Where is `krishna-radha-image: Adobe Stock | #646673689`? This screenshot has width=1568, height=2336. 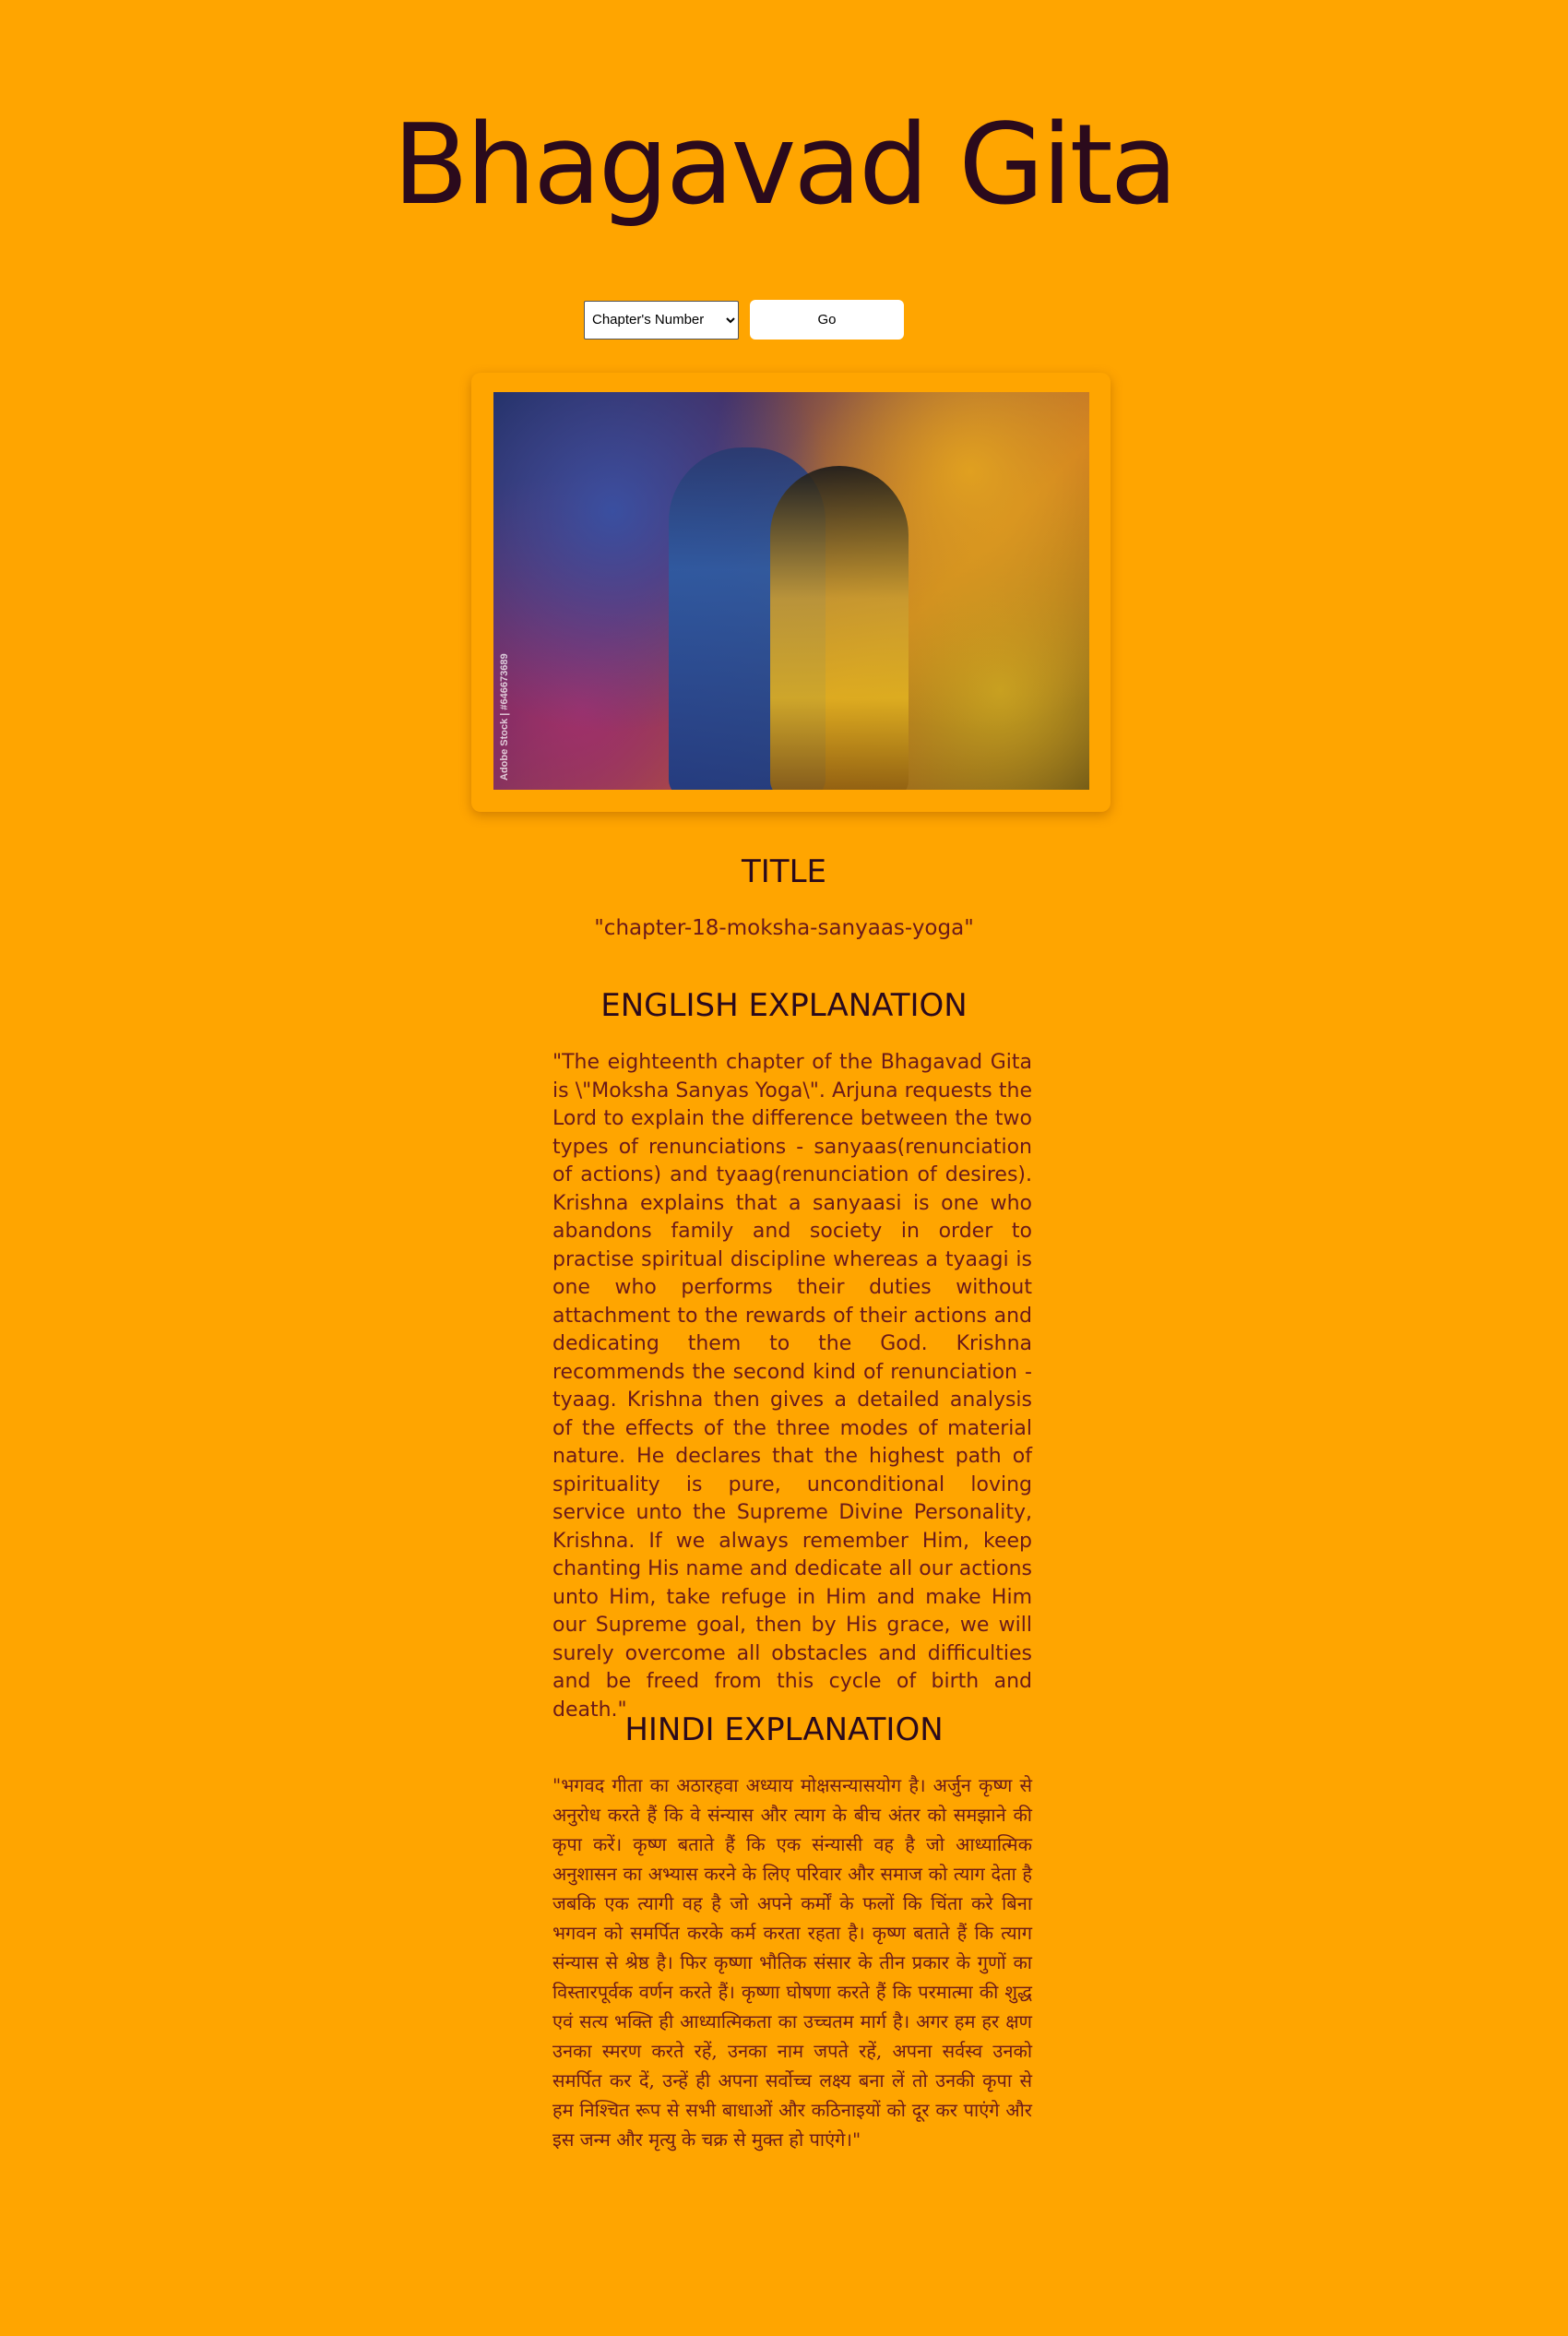
krishna-radha-image: Adobe Stock | #646673689 is located at coordinates (791, 591).